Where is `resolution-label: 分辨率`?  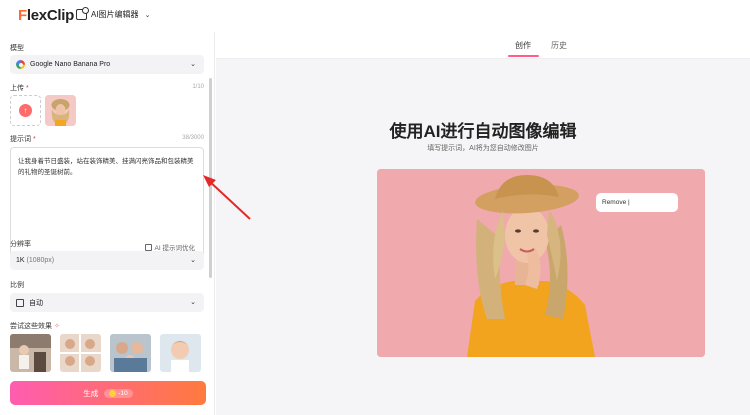
resolution-label: 分辨率 is located at coordinates (20, 244).